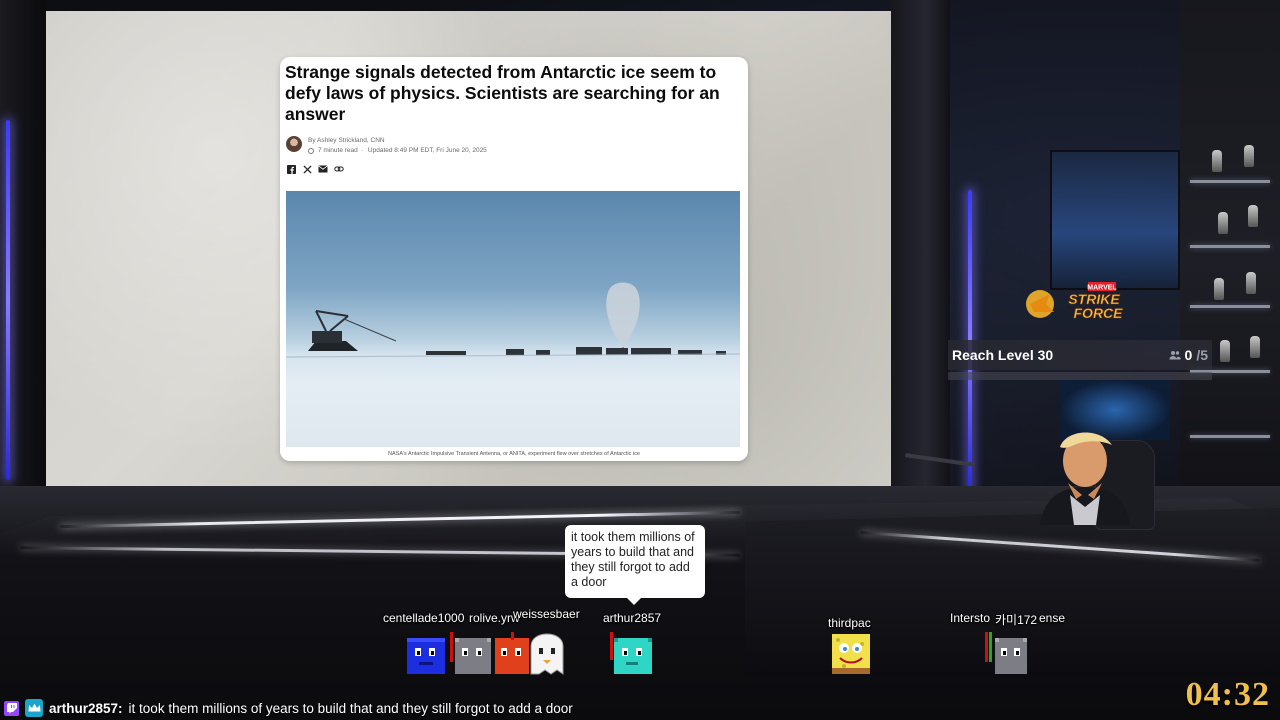 The image size is (1280, 720). Describe the element at coordinates (1016, 620) in the screenshot. I see `chatter-name: 카미172` at that location.